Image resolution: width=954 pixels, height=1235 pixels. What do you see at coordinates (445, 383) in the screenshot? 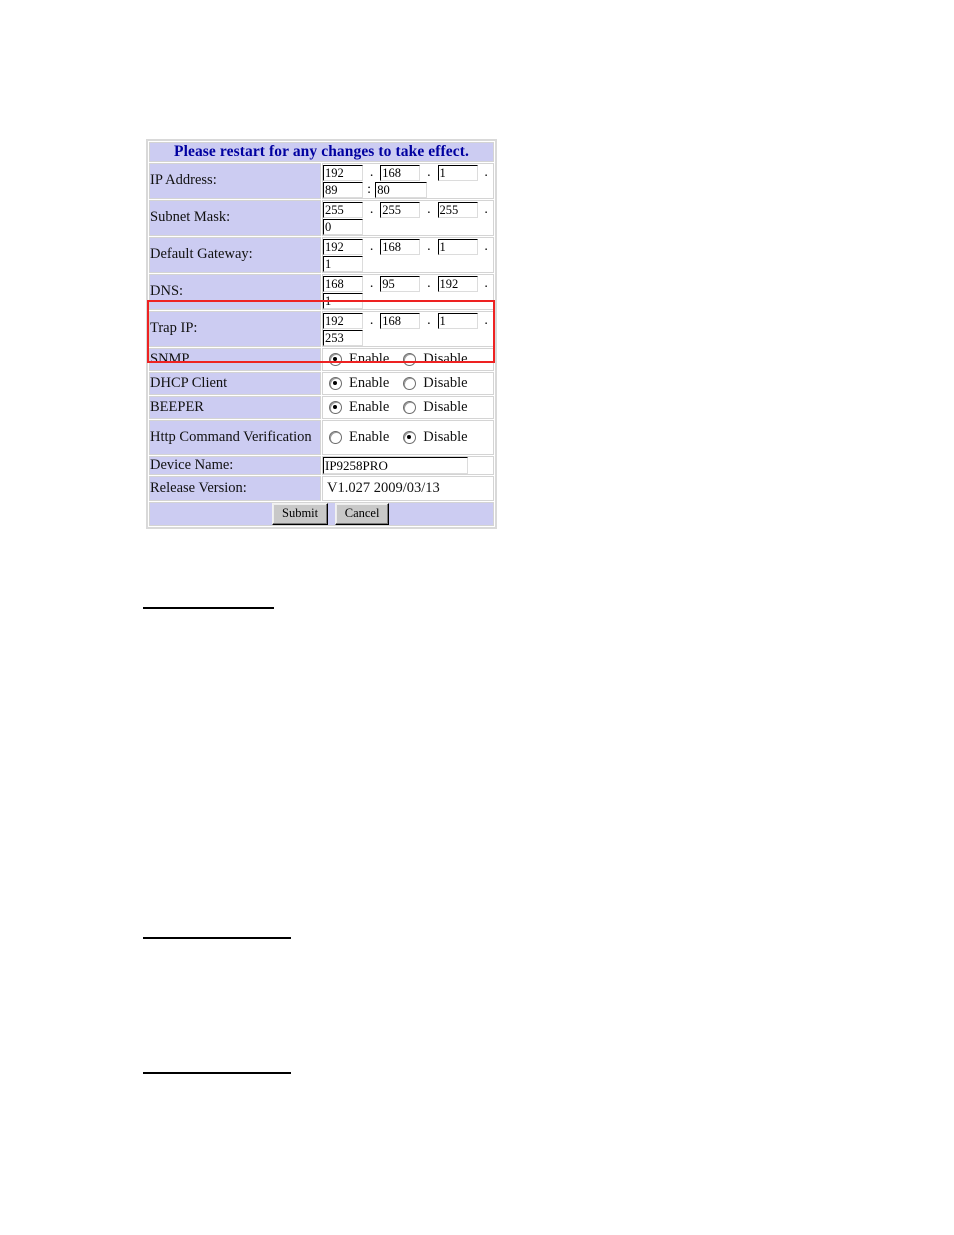
I see `dhcp-client-disable-label: Disable` at bounding box center [445, 383].